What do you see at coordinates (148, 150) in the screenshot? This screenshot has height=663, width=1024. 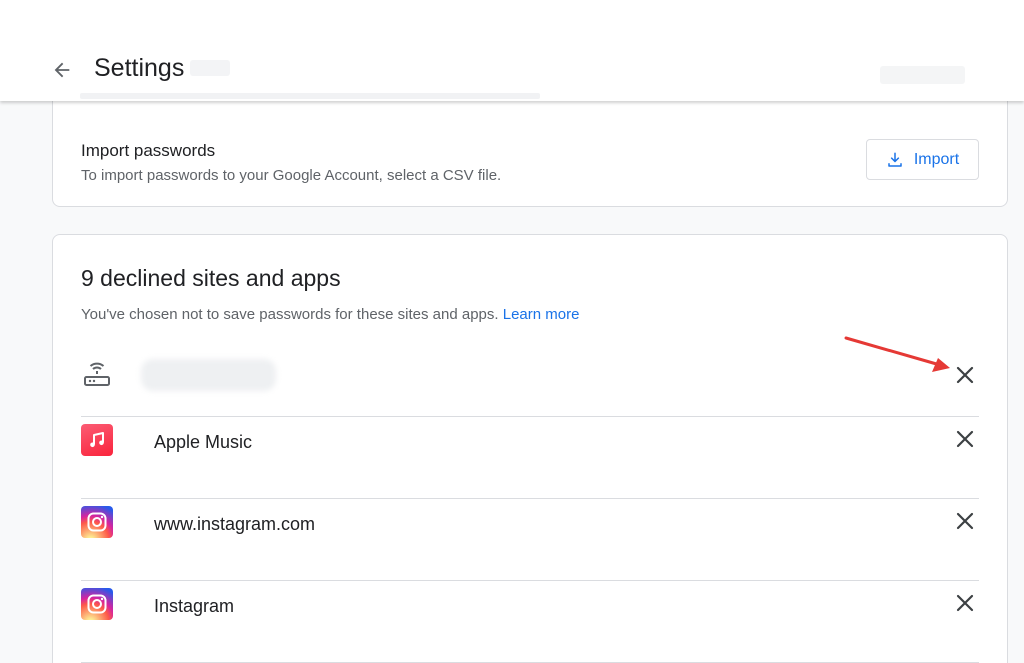 I see `import-passwords-title: Import passwords` at bounding box center [148, 150].